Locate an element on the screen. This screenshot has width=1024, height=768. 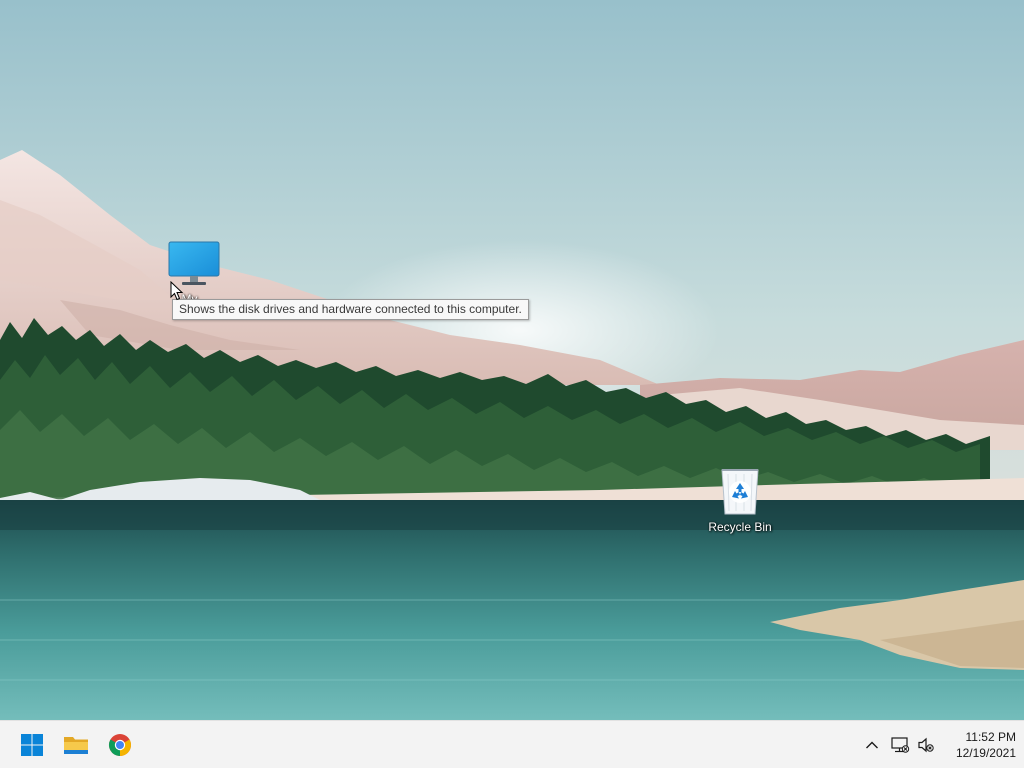
file-explorer-button is located at coordinates (76, 745).